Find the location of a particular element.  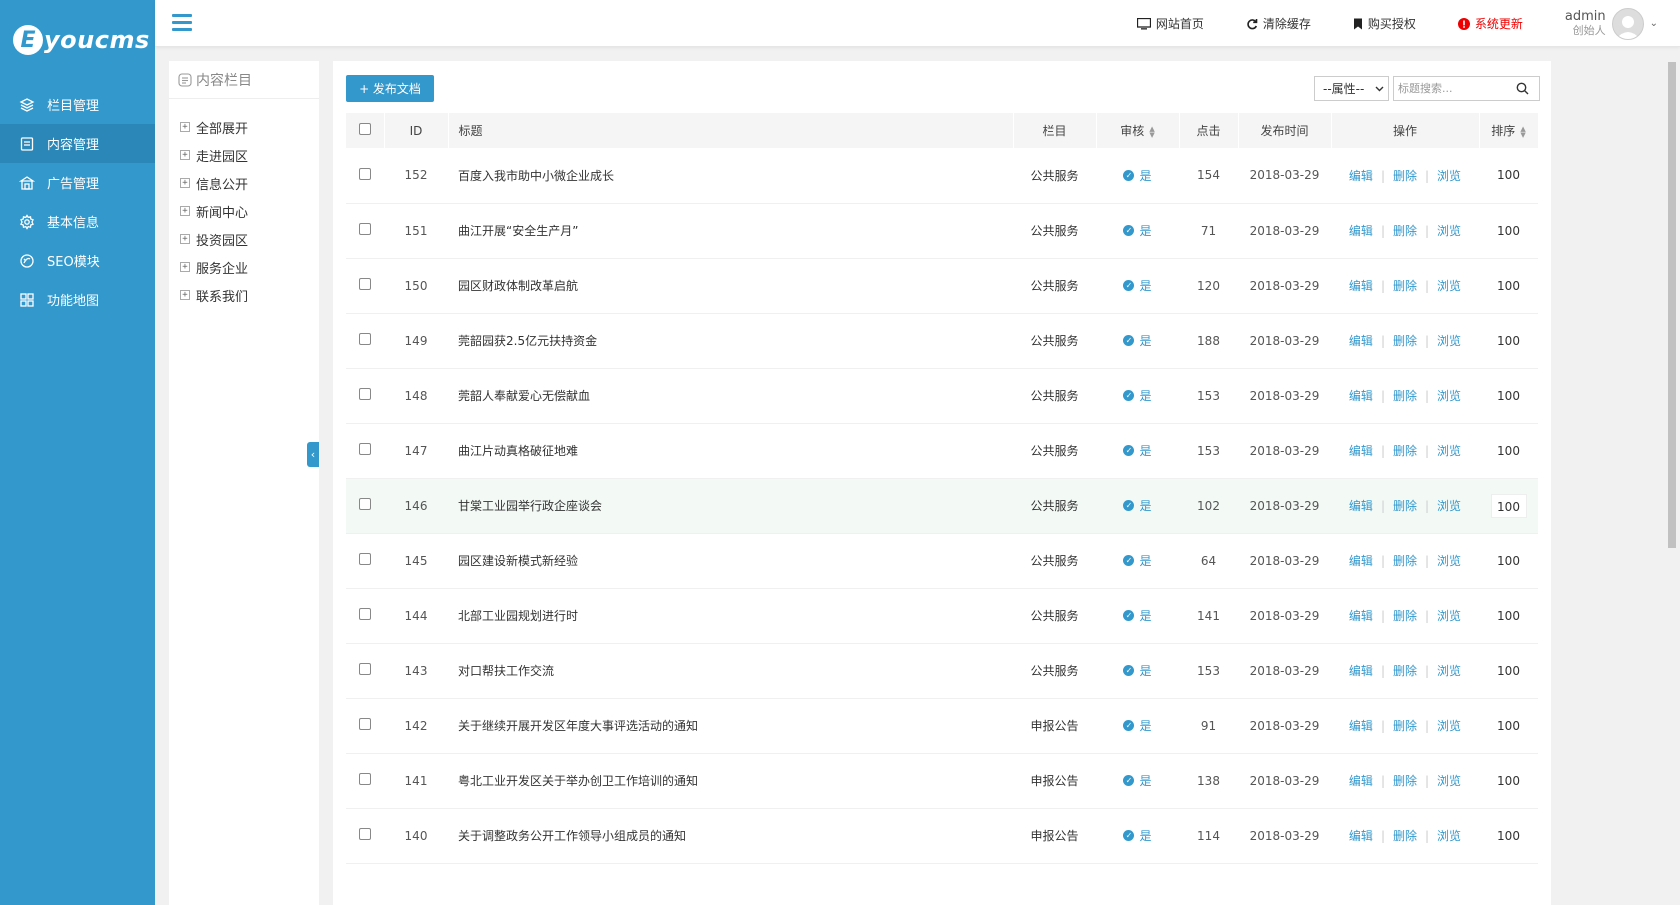

scroll-thumb is located at coordinates (1672, 305).